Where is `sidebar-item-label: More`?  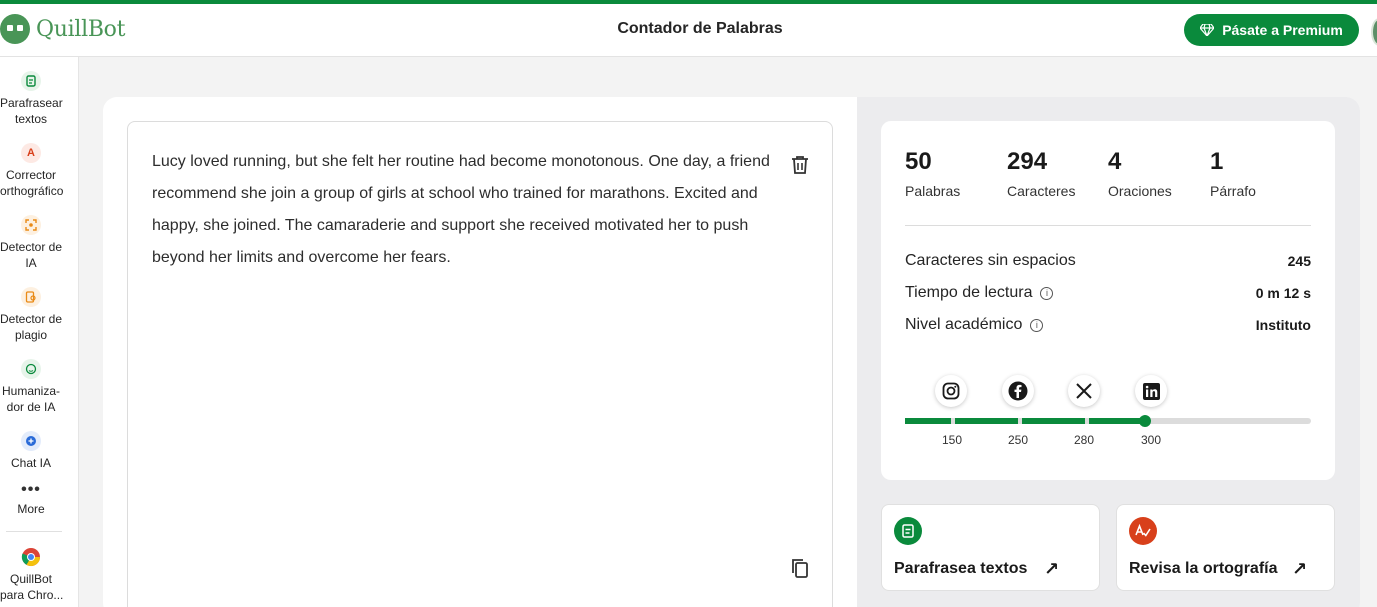 sidebar-item-label: More is located at coordinates (31, 509).